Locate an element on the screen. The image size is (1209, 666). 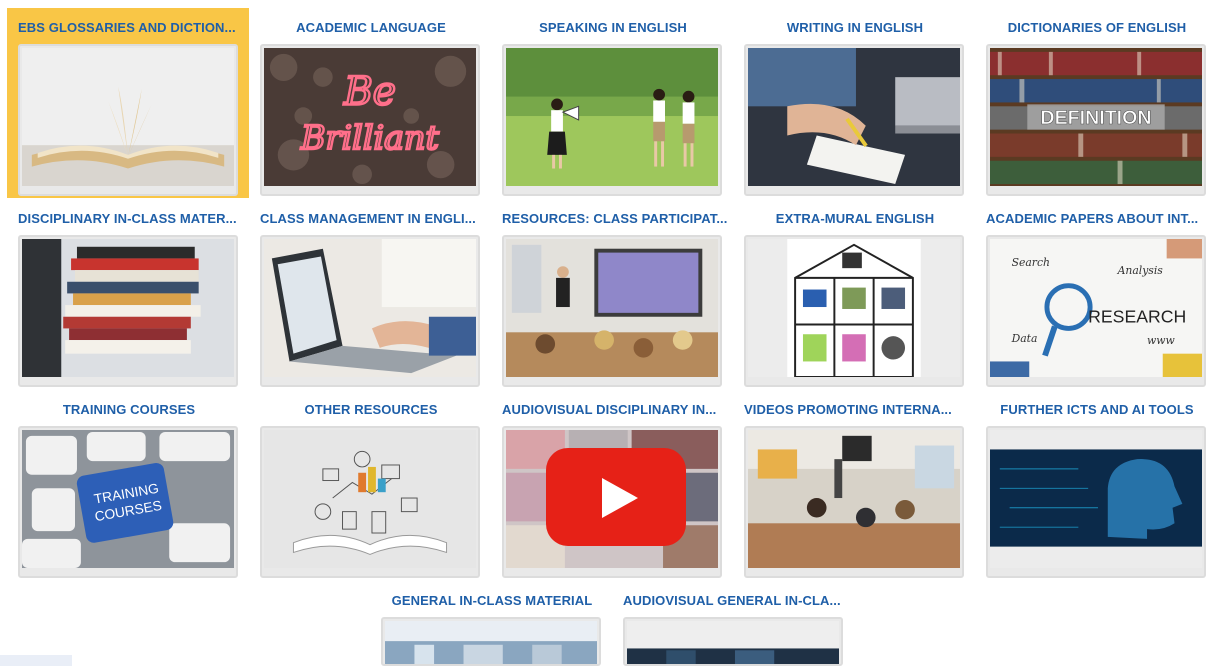
partial-photo-image is located at coordinates (491, 642).